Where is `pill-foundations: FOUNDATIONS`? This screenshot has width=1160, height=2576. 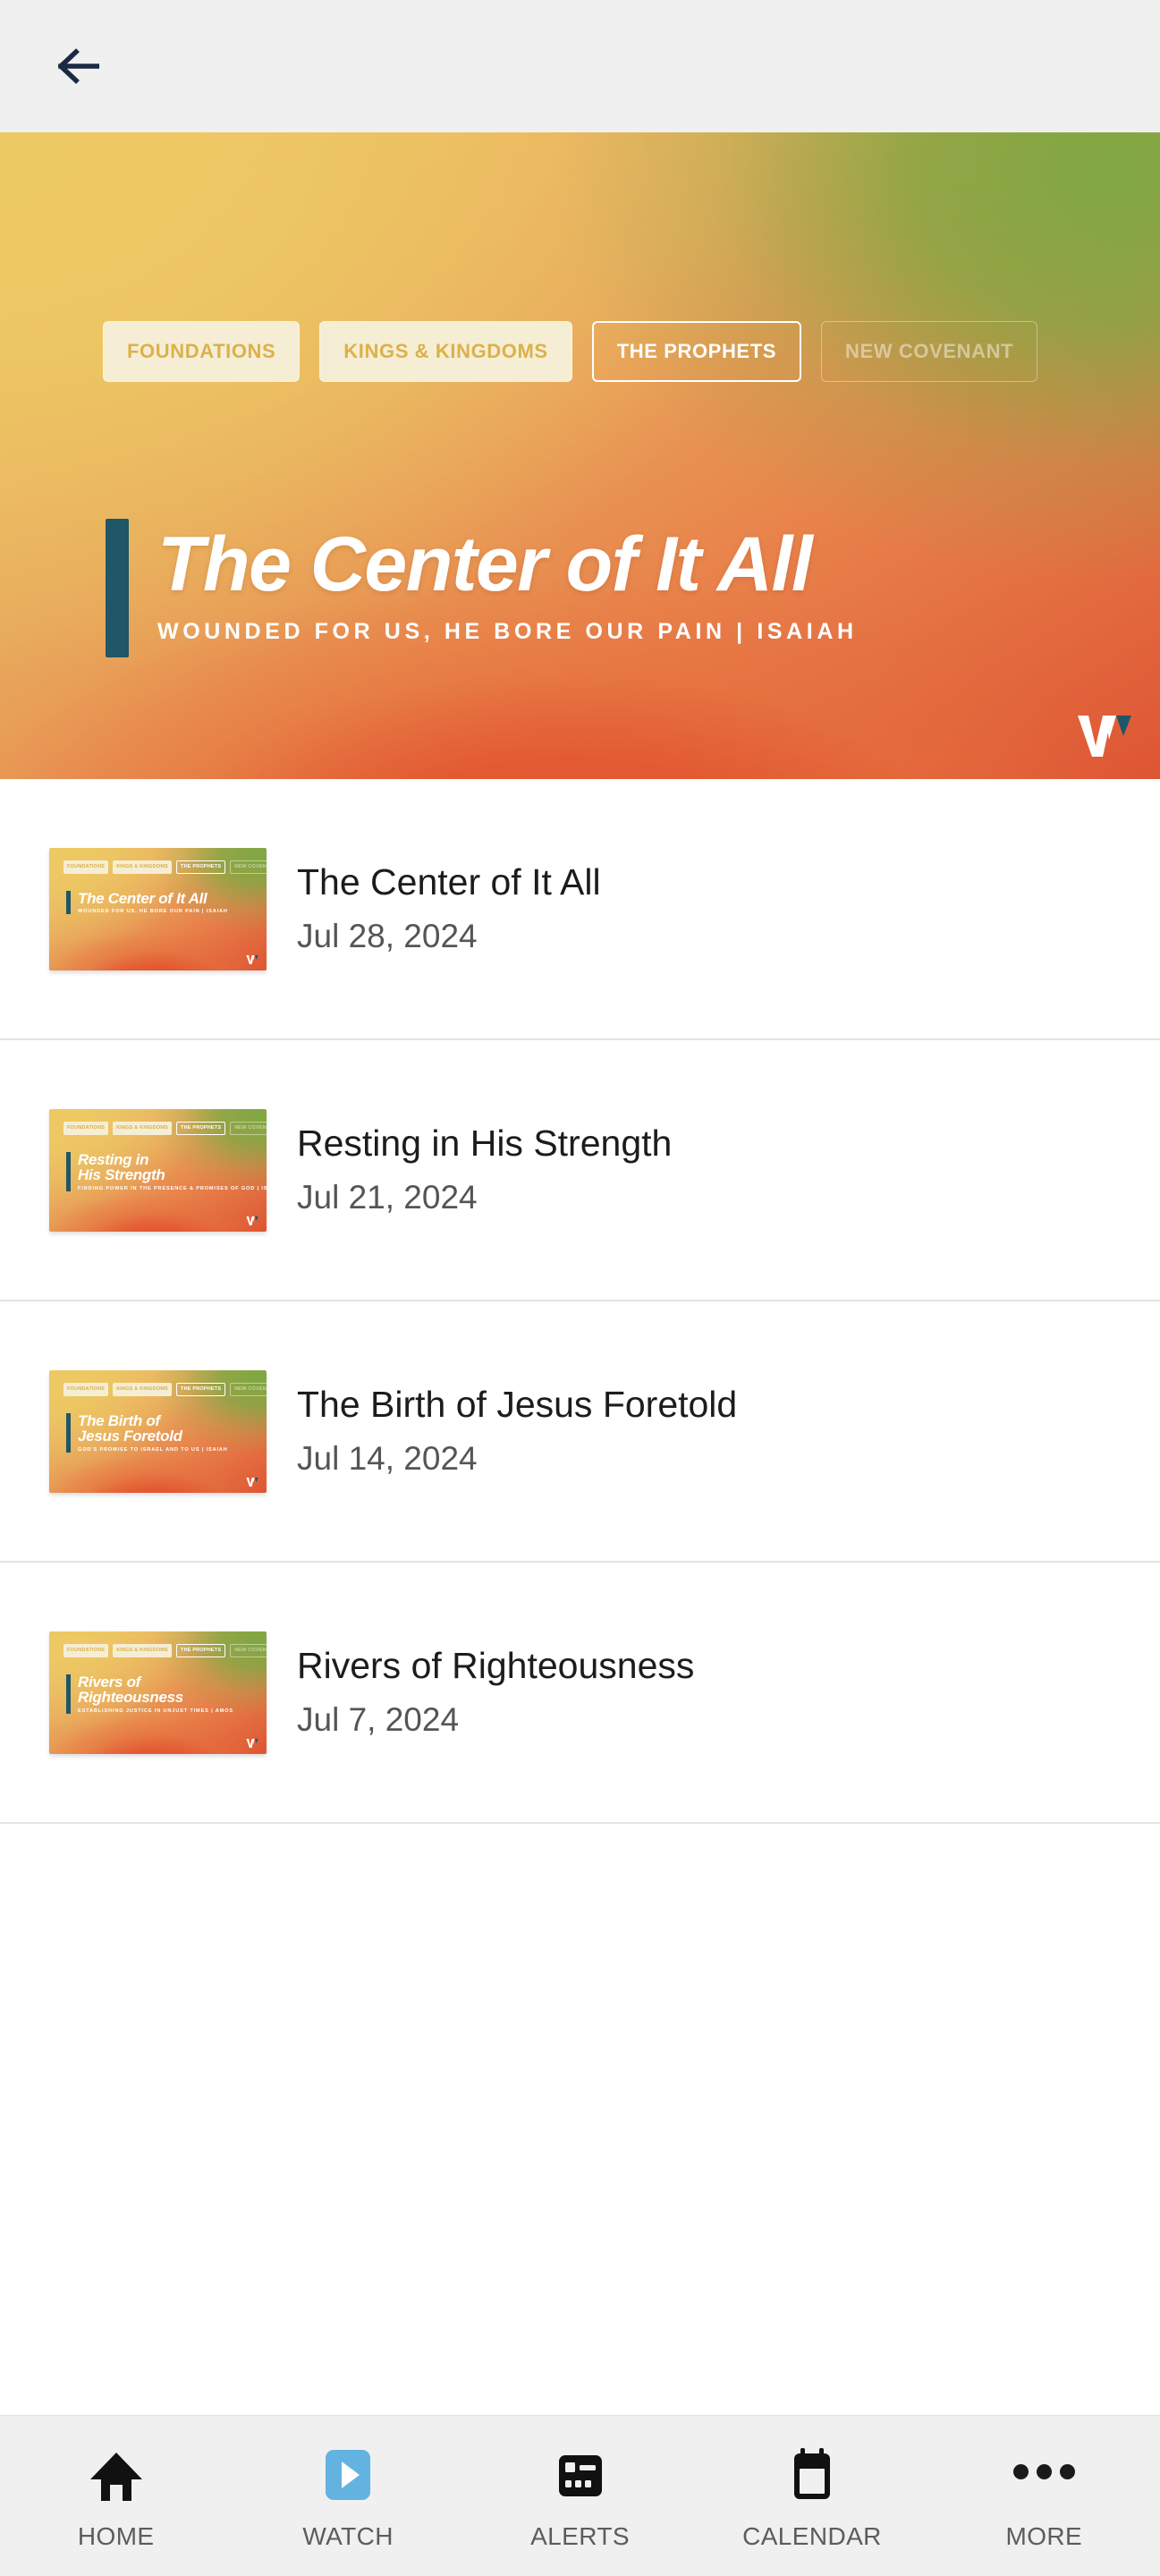 pill-foundations: FOUNDATIONS is located at coordinates (202, 351).